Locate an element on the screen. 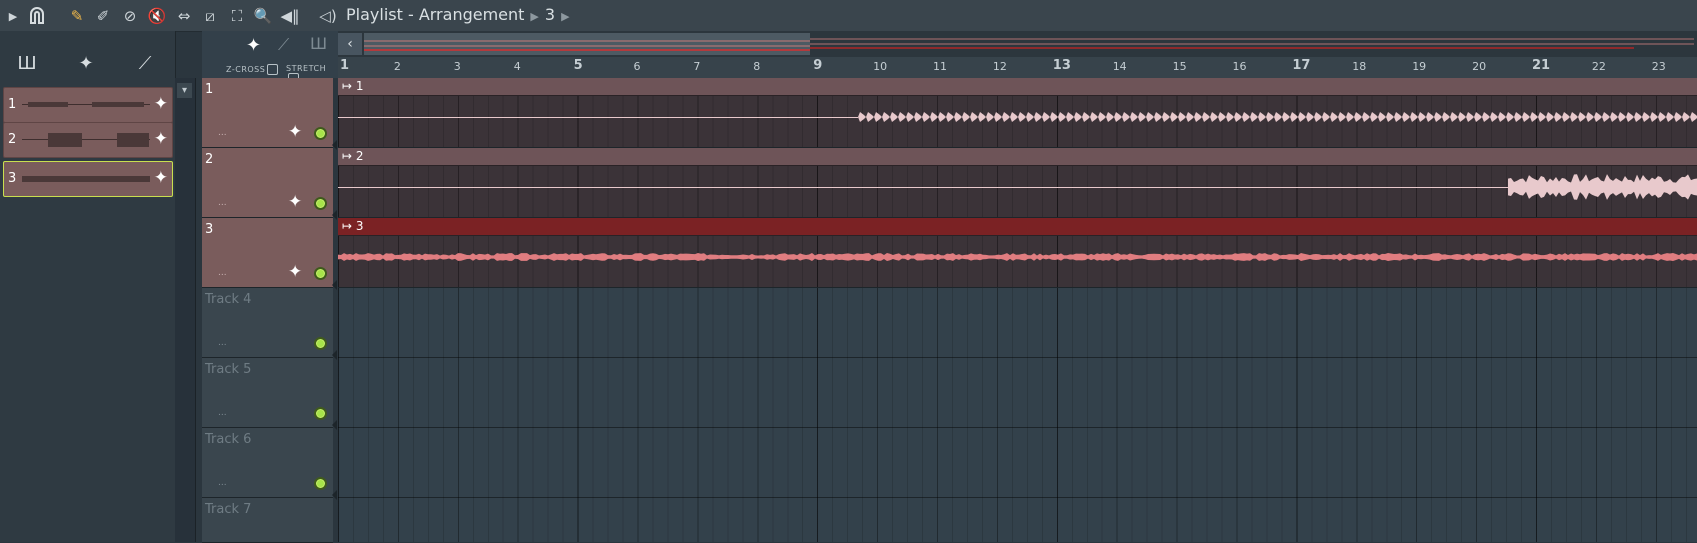  pattern-name: 3 is located at coordinates (550, 14).